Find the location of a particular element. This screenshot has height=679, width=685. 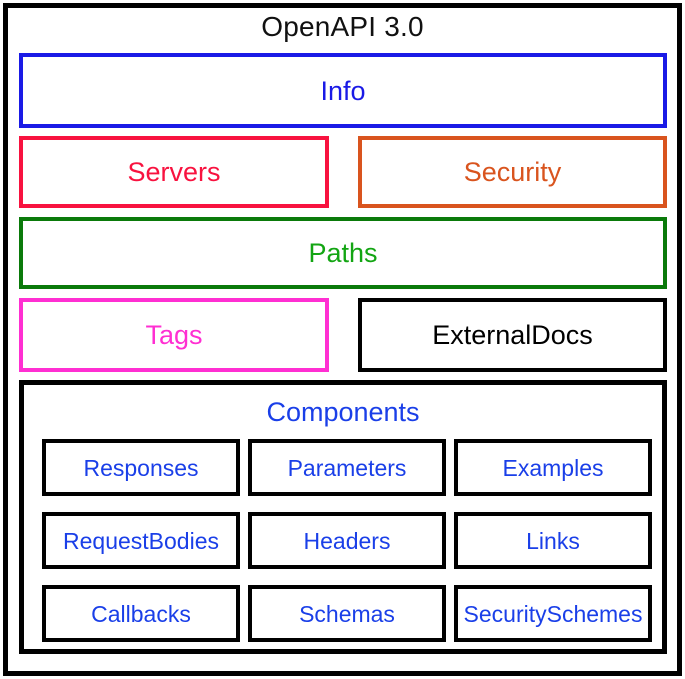

components-cell: Examples is located at coordinates (553, 467).